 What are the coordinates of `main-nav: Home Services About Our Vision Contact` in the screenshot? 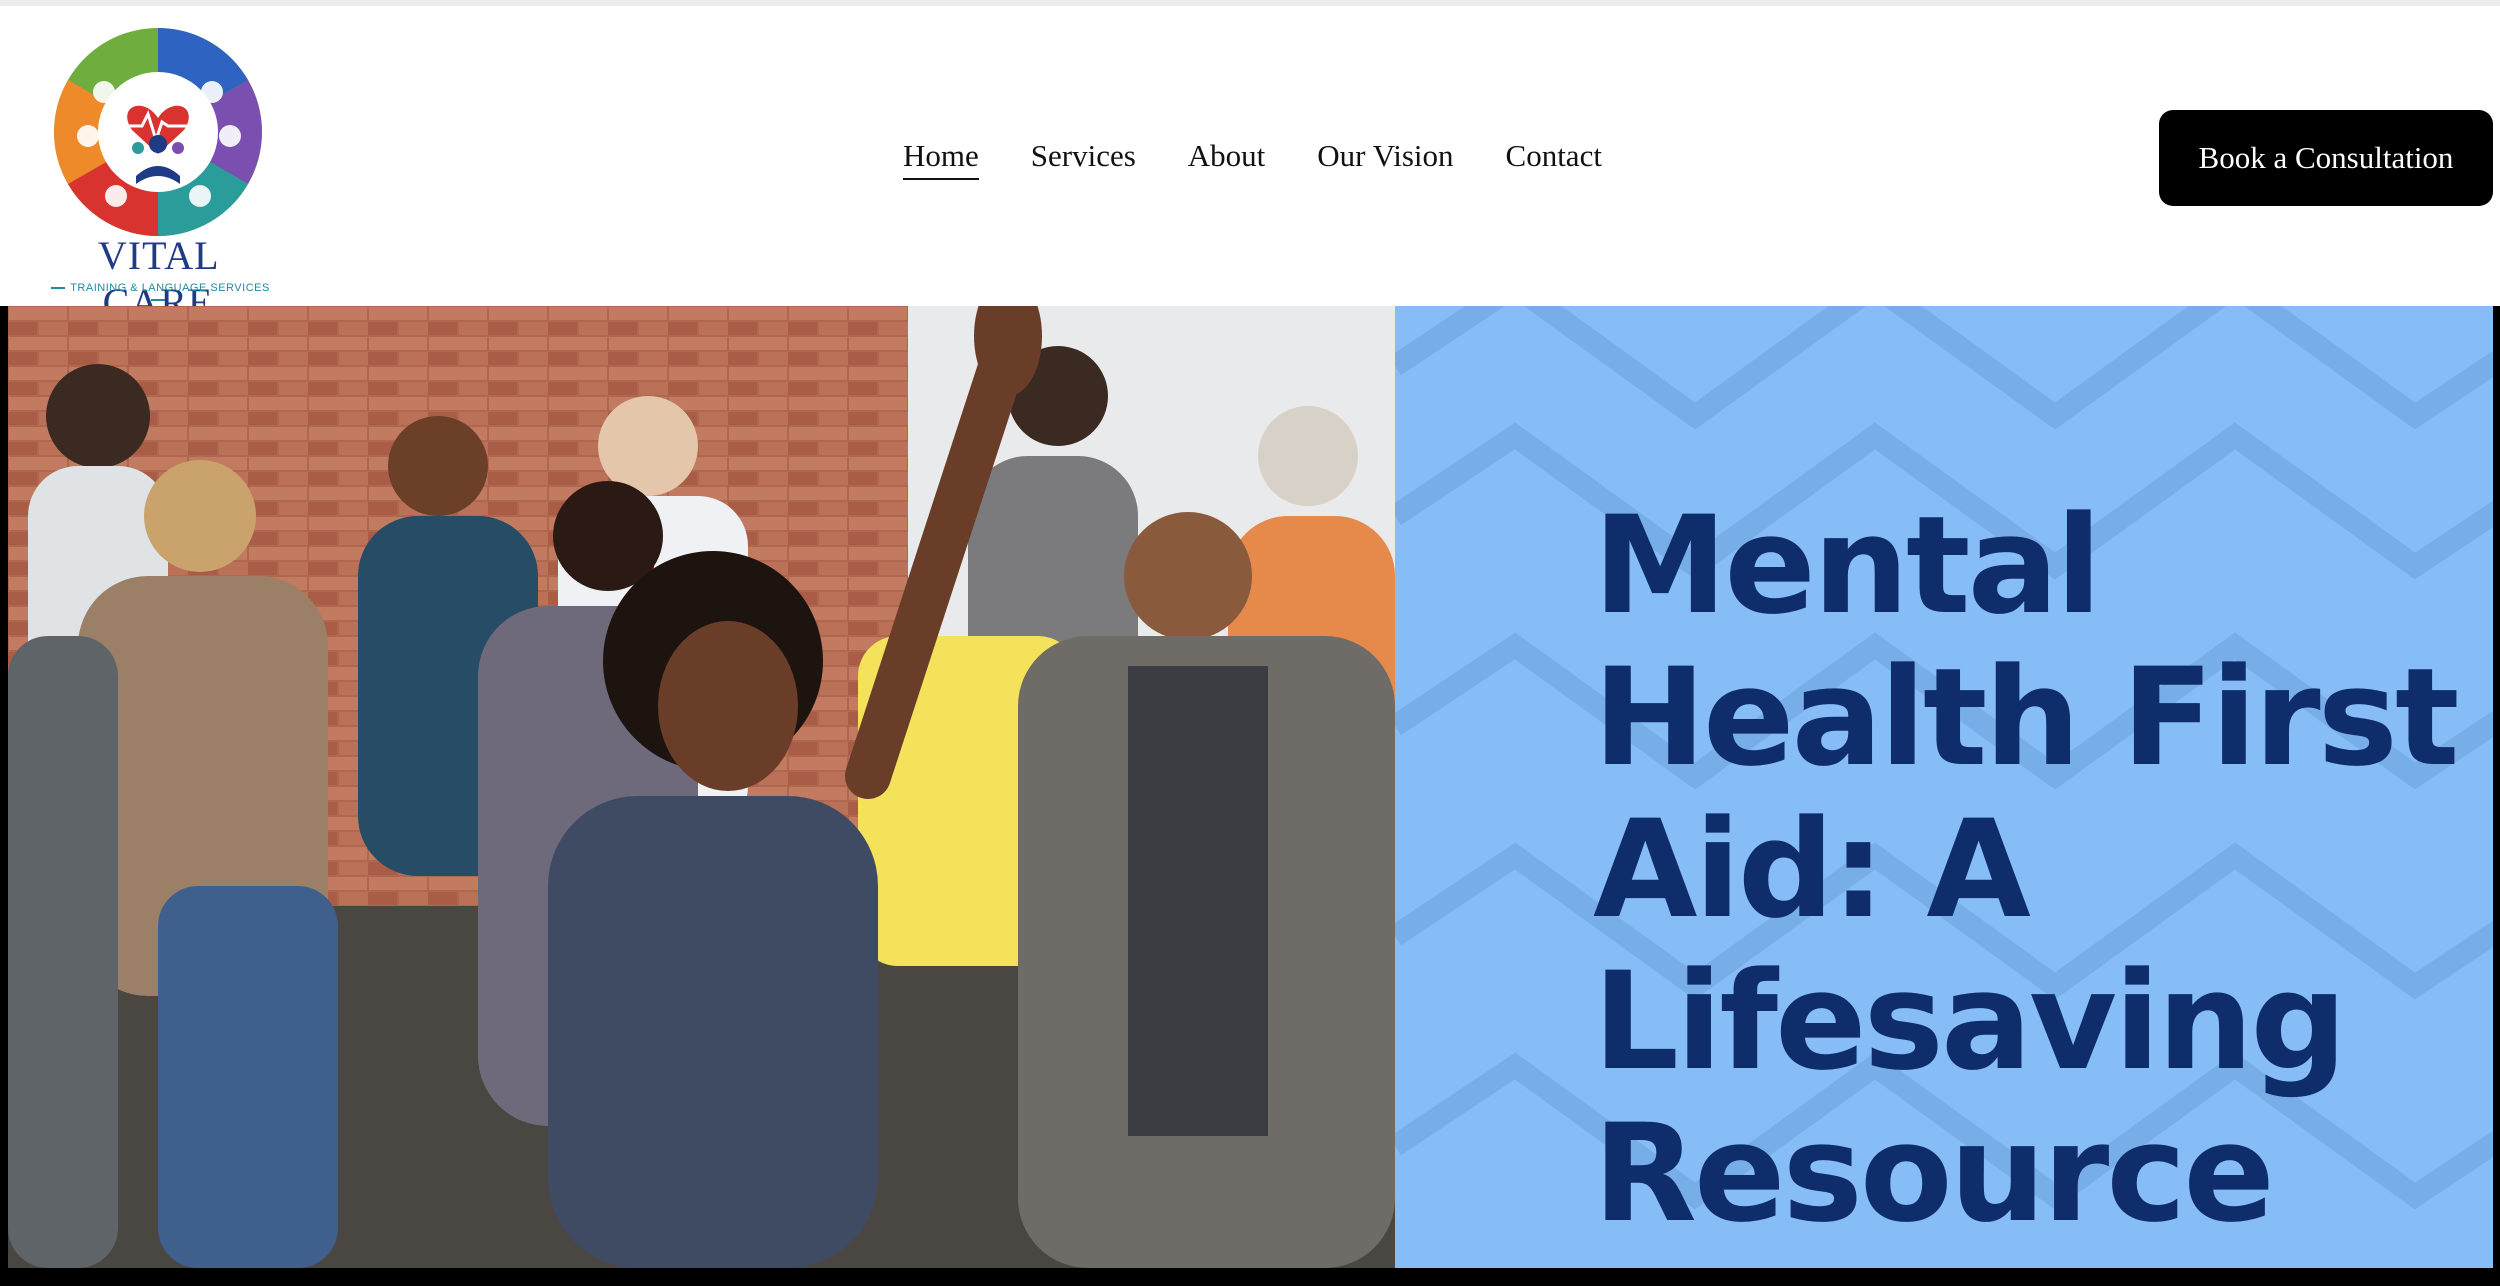 It's located at (1252, 159).